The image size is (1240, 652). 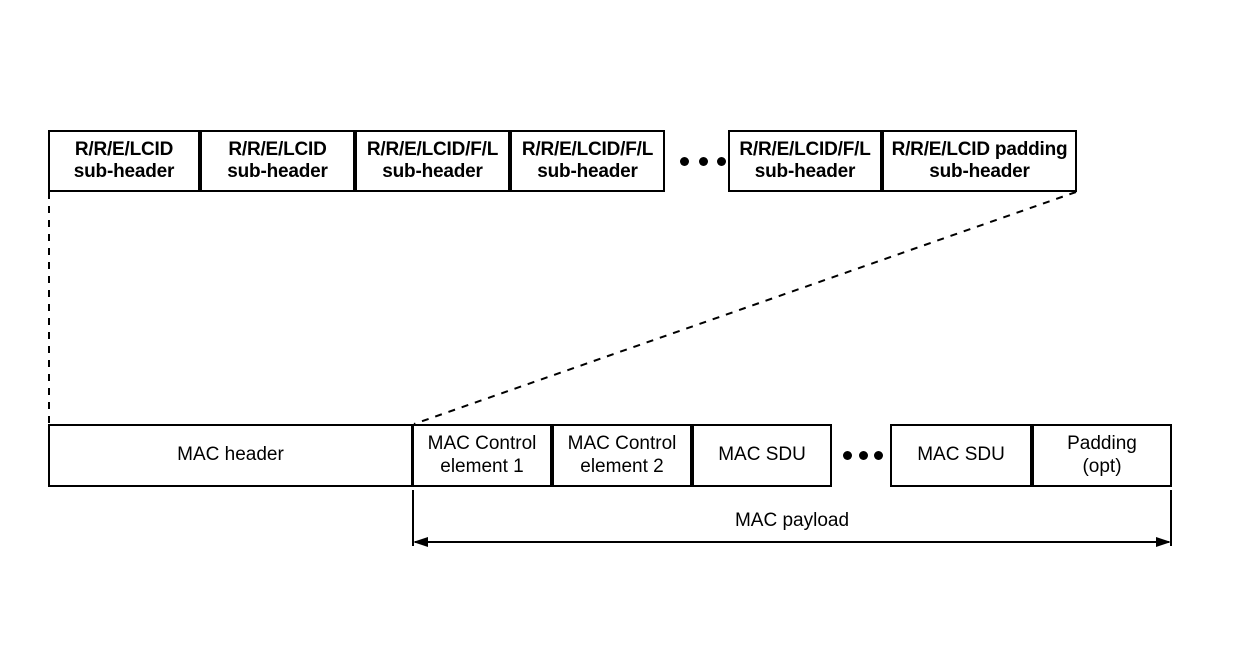 I want to click on mac-sdu-box-1: MAC SDU, so click(x=762, y=455).